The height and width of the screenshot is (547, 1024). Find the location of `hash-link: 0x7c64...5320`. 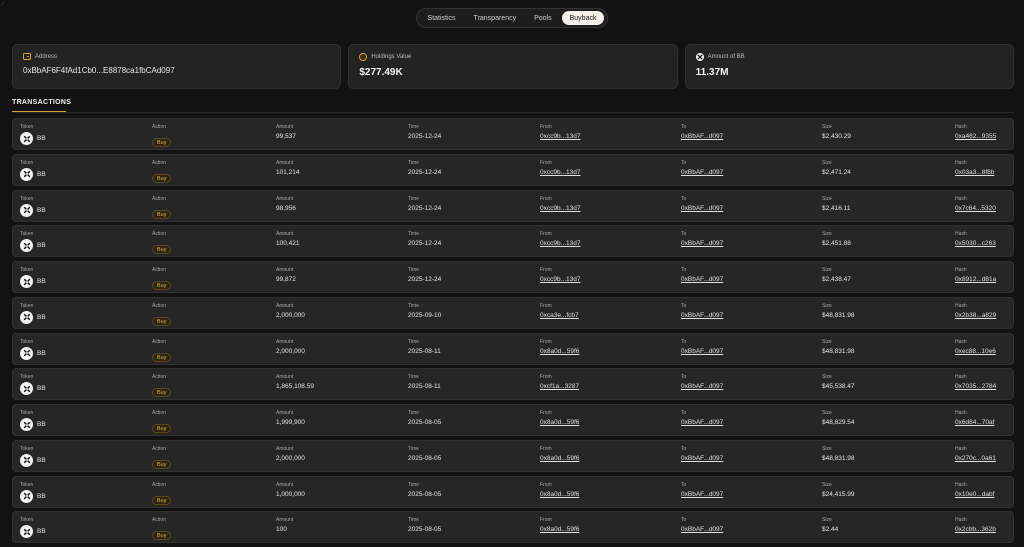

hash-link: 0x7c64...5320 is located at coordinates (975, 208).